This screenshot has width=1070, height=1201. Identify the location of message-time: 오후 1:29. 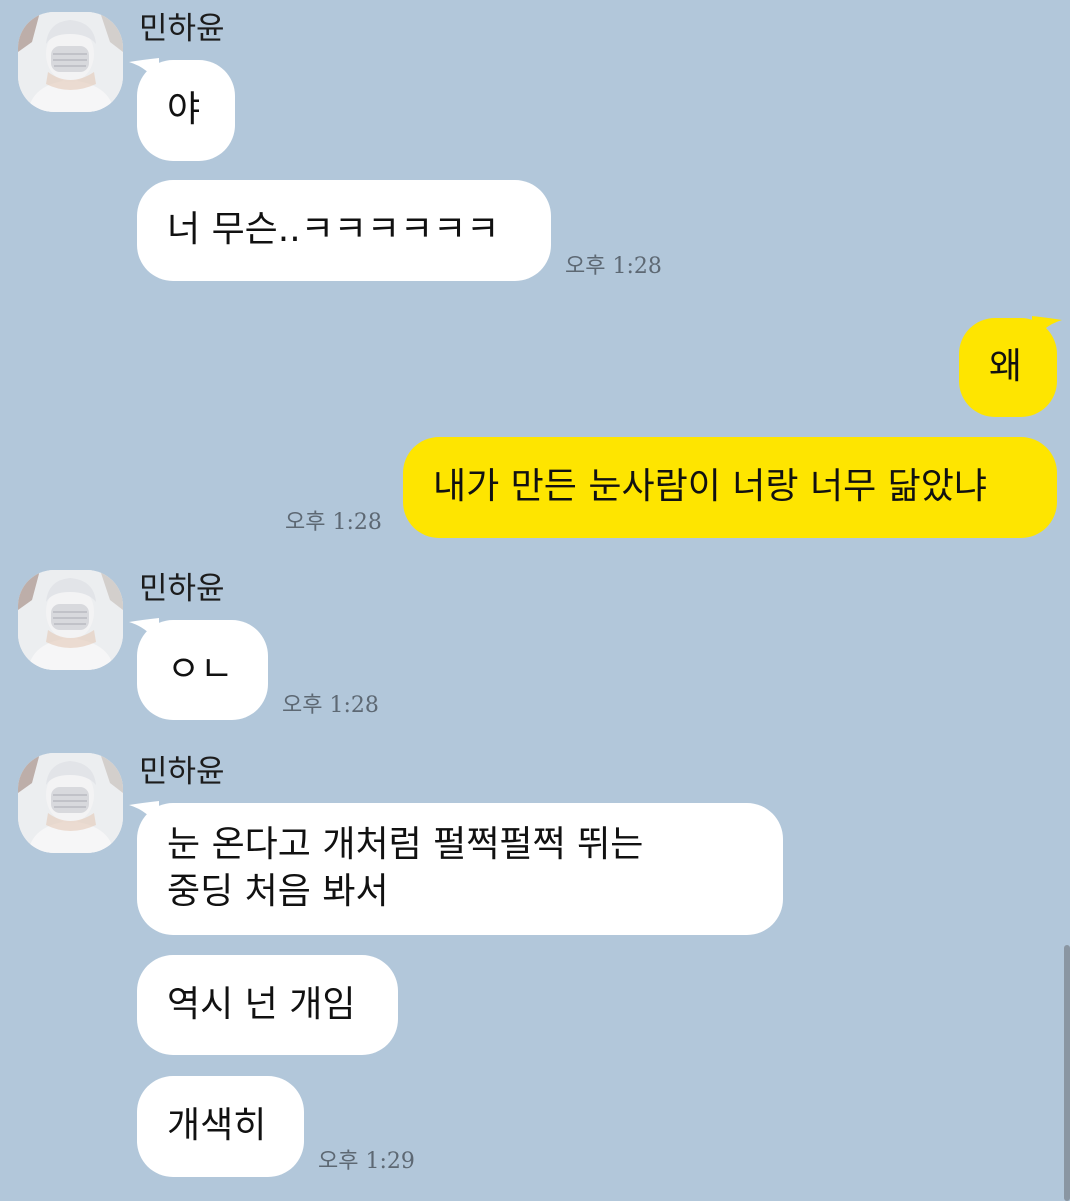
(366, 1161).